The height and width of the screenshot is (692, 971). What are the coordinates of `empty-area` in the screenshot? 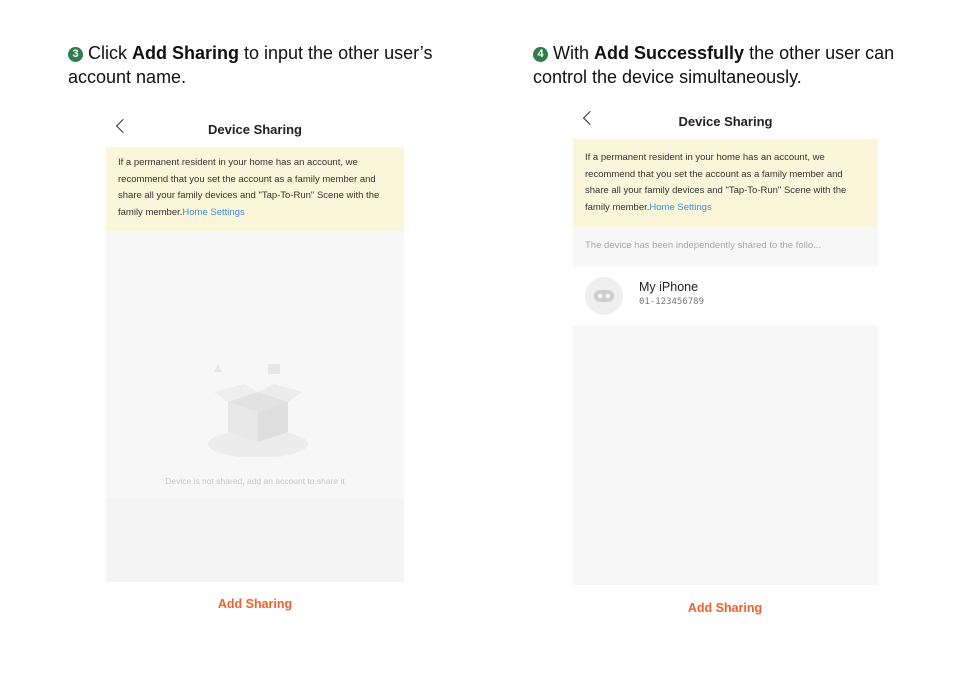 It's located at (255, 540).